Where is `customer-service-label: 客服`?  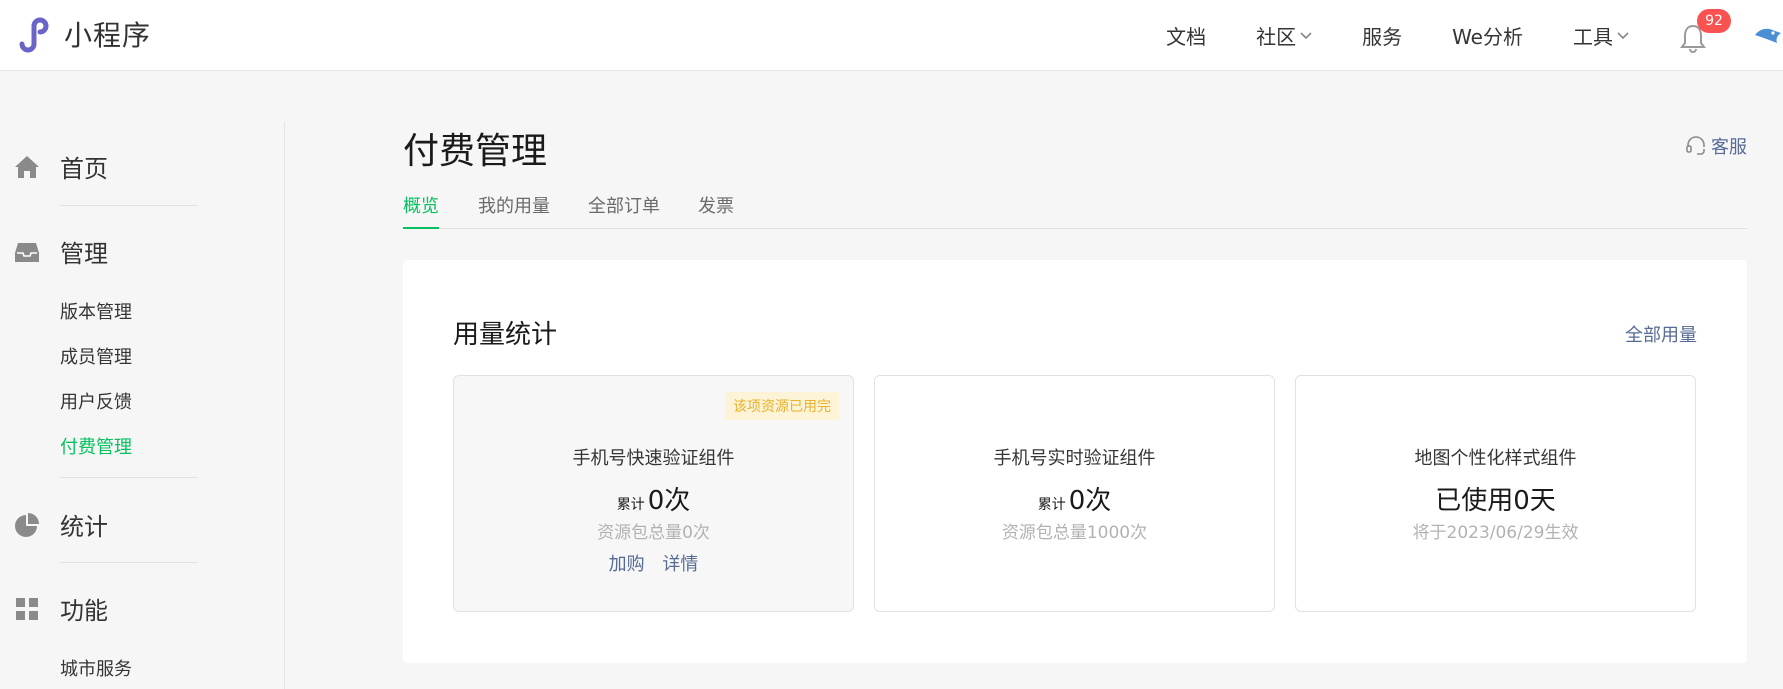 customer-service-label: 客服 is located at coordinates (1729, 147).